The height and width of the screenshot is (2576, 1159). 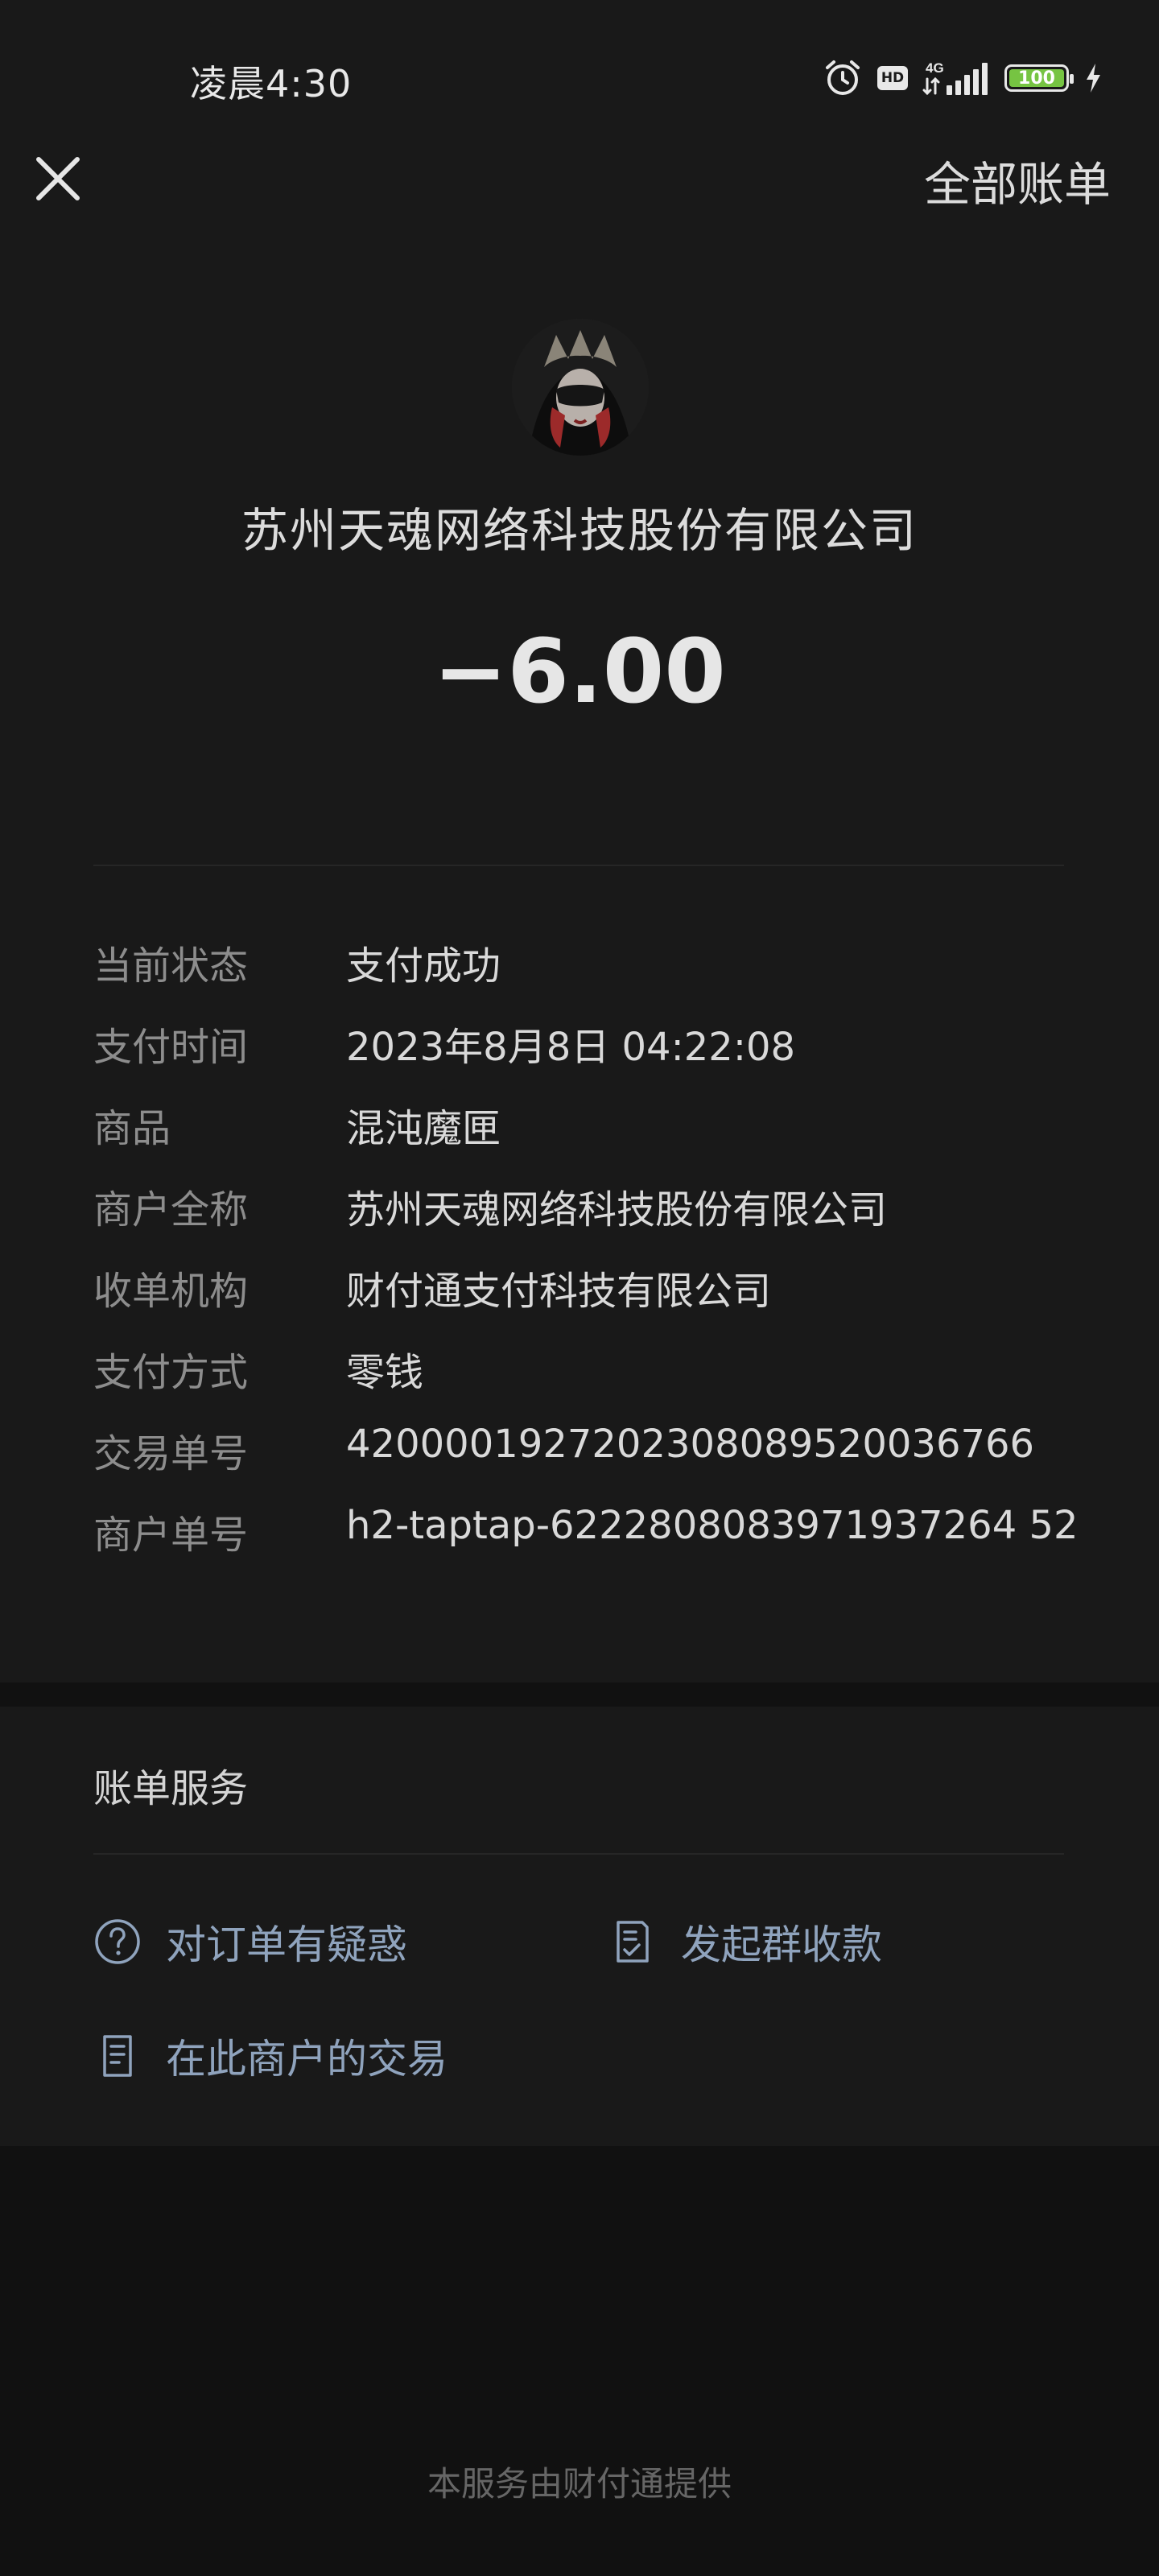 I want to click on avatar-image, so click(x=580, y=387).